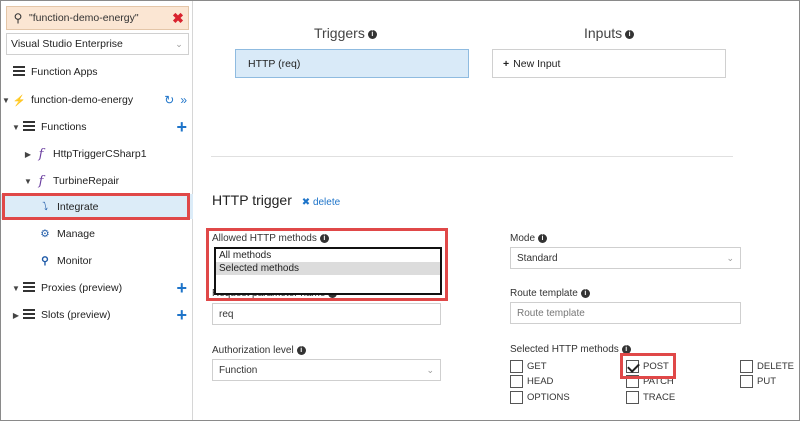  Describe the element at coordinates (75, 261) in the screenshot. I see `sidebar-item-label: Monitor` at that location.